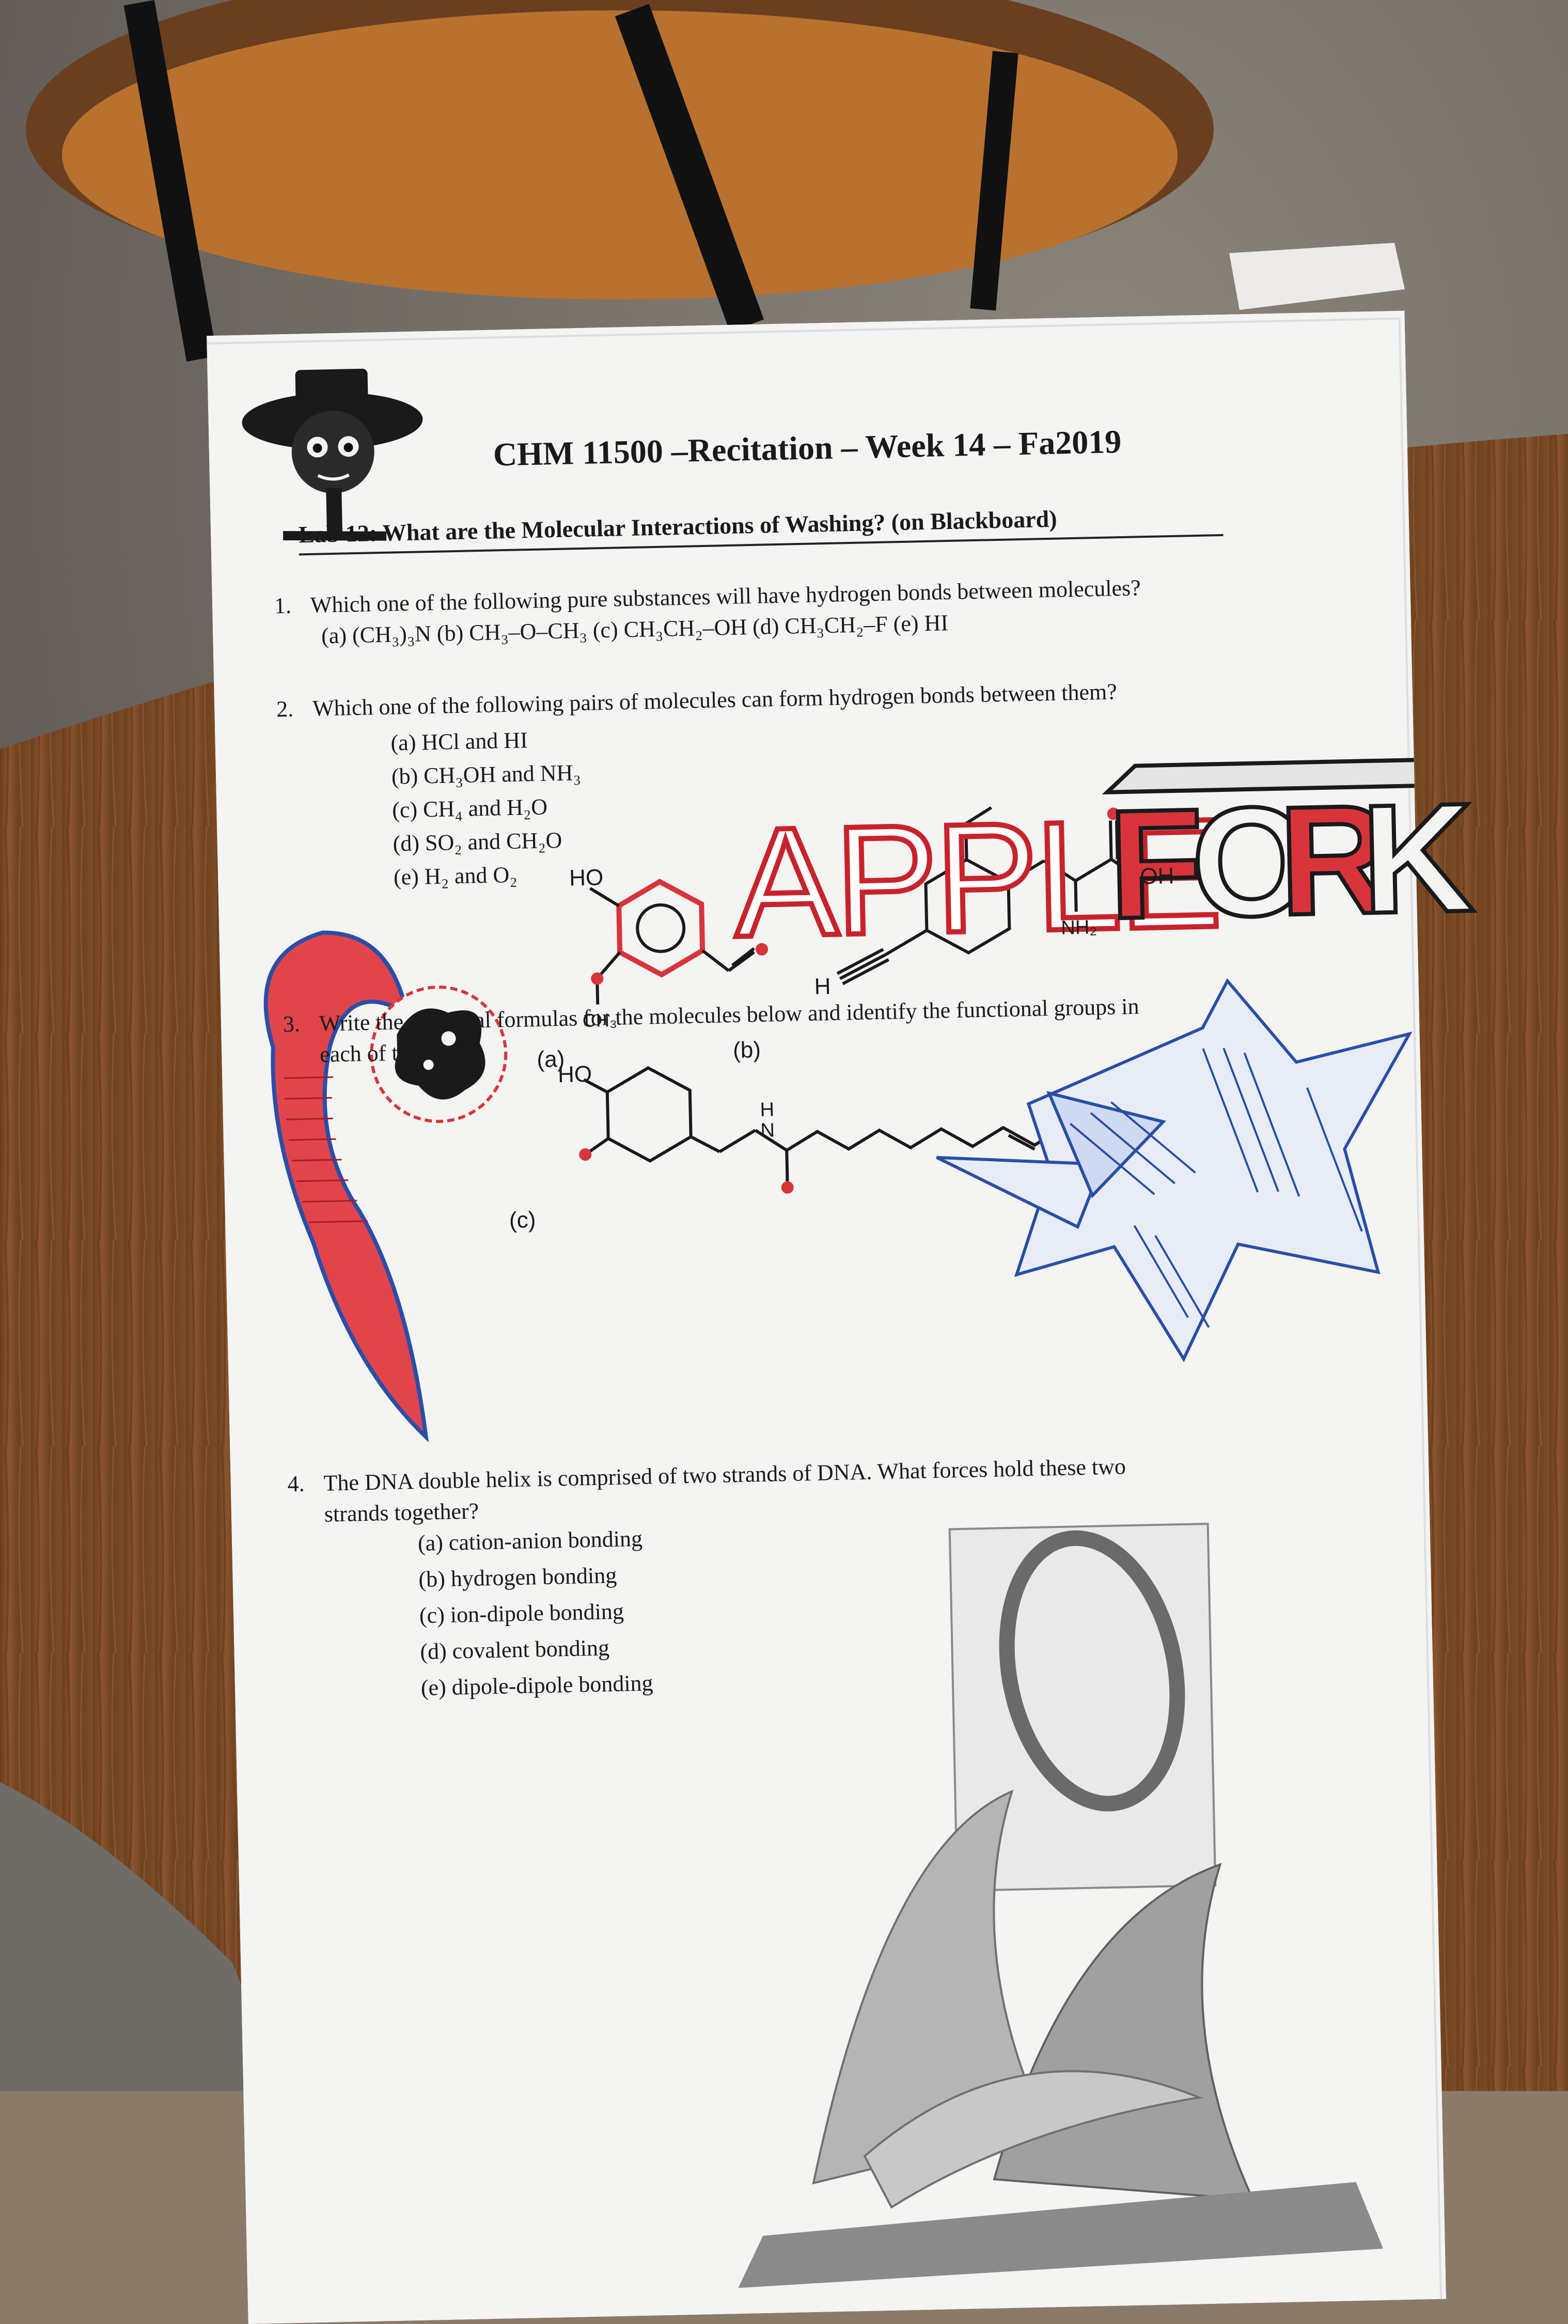  What do you see at coordinates (487, 775) in the screenshot?
I see `question-2-option: (b) CH₃OH and NH₃` at bounding box center [487, 775].